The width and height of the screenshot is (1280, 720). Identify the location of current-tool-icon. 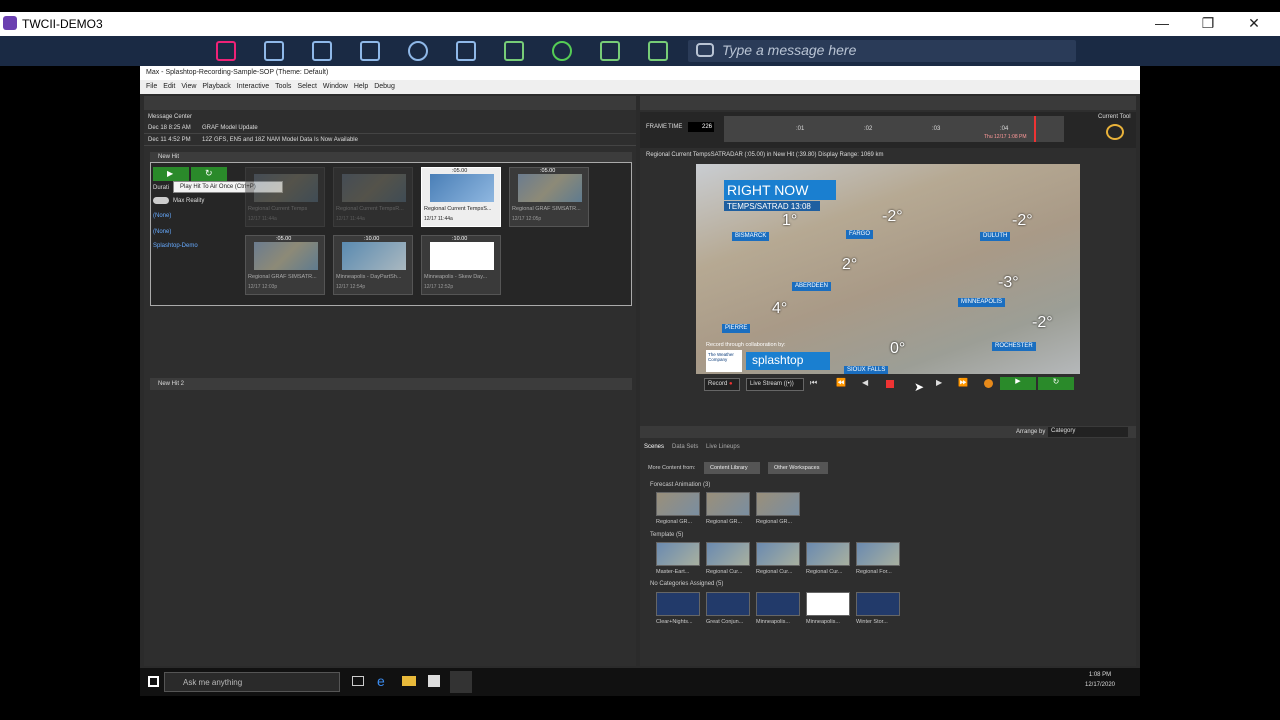
(1115, 132).